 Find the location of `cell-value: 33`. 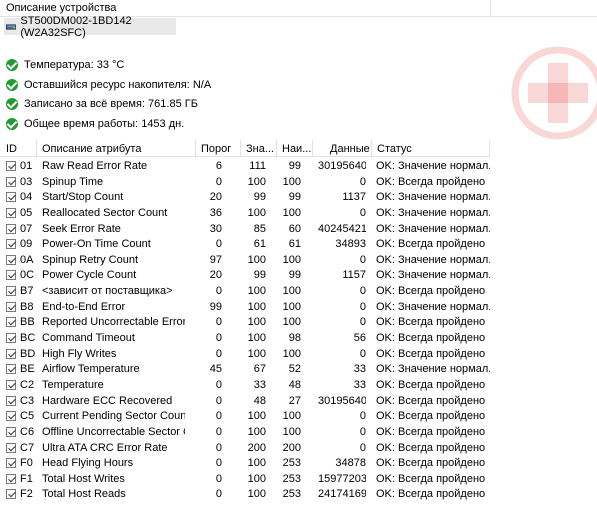

cell-value: 33 is located at coordinates (259, 384).